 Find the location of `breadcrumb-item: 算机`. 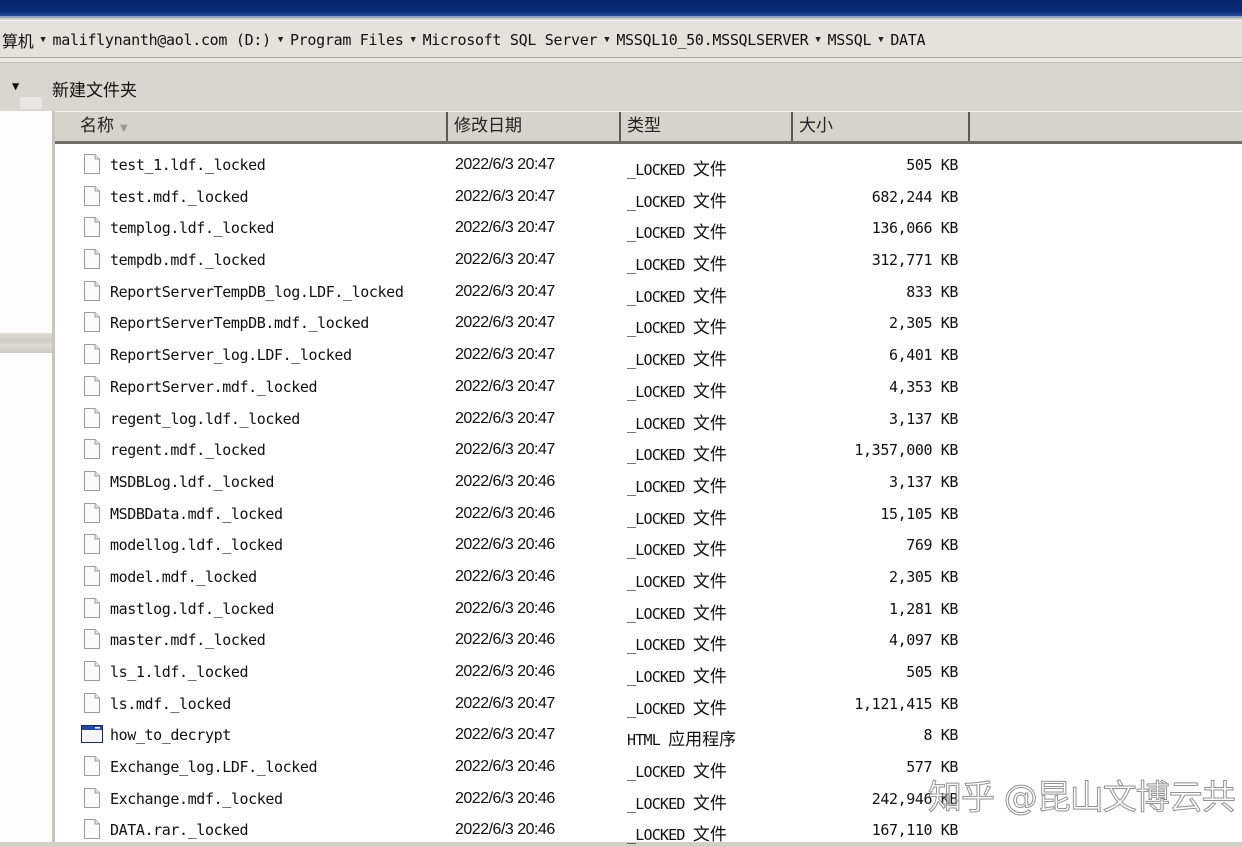

breadcrumb-item: 算机 is located at coordinates (17, 40).